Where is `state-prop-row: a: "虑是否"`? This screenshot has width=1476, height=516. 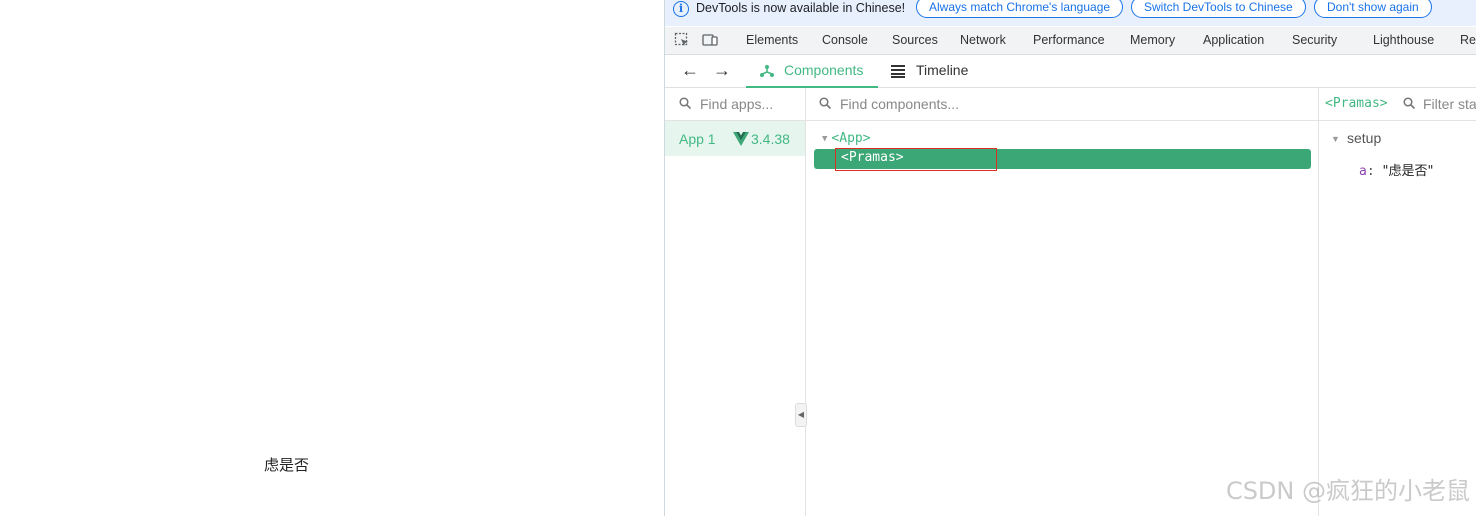
state-prop-row: a: "虑是否" is located at coordinates (1396, 169).